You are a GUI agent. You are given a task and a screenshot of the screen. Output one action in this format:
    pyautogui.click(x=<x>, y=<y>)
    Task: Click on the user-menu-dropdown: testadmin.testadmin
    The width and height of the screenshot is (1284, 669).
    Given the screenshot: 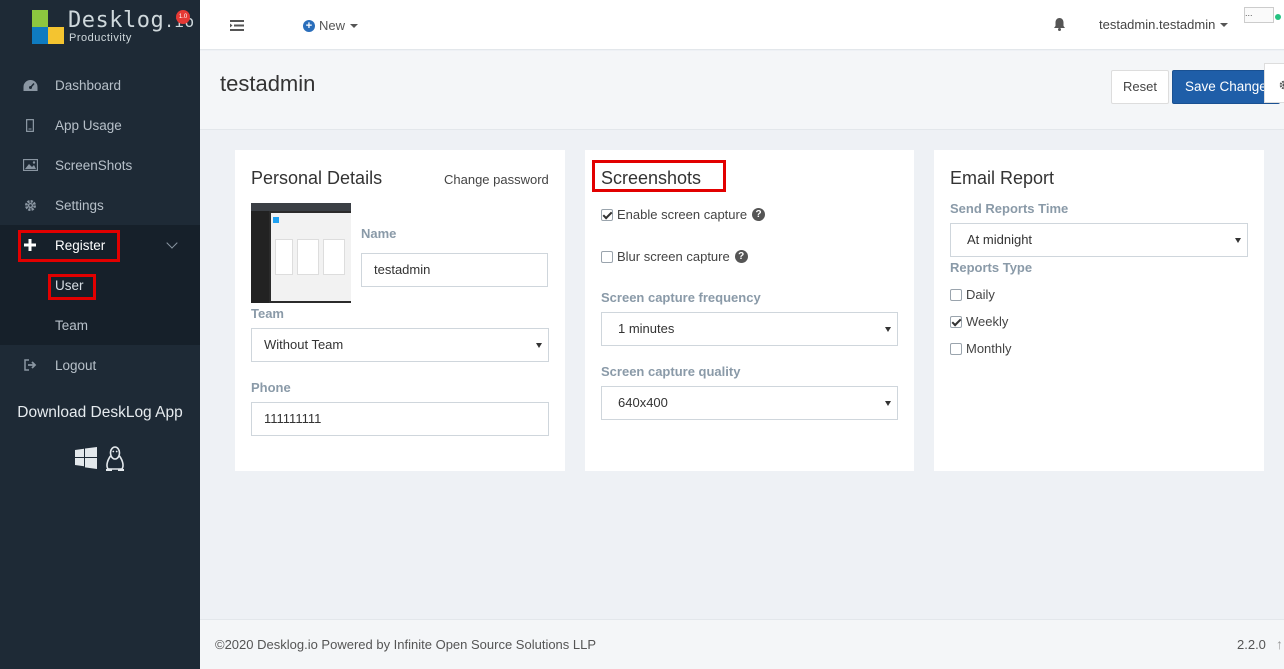 What is the action you would take?
    pyautogui.click(x=1164, y=24)
    